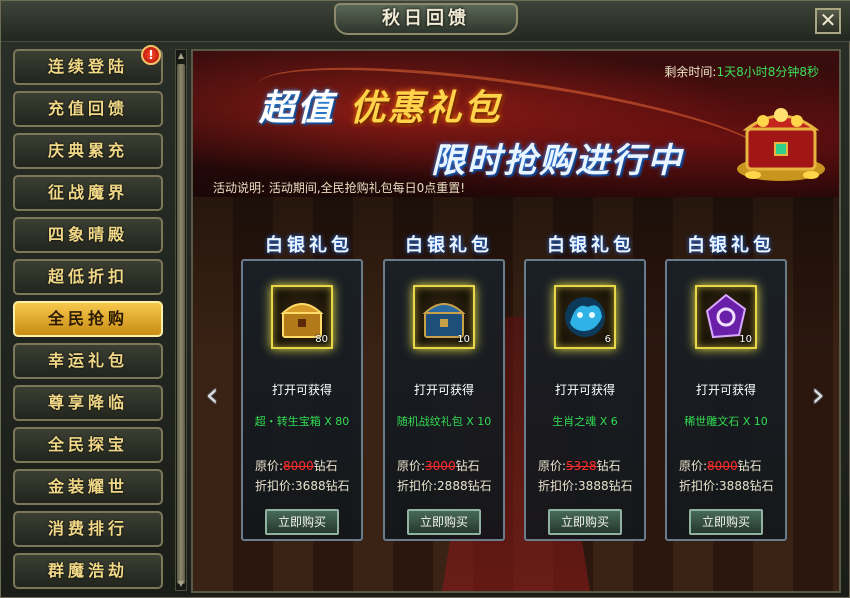  Describe the element at coordinates (585, 421) in the screenshot. I see `reward-text: 生肖之魂 X 6` at that location.